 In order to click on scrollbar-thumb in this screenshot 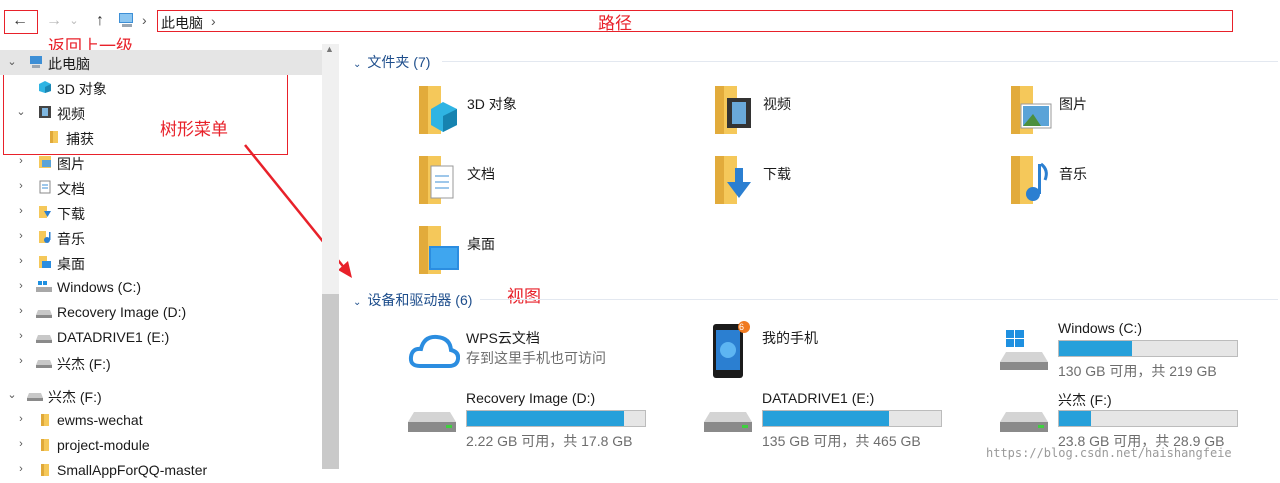, I will do `click(330, 381)`.